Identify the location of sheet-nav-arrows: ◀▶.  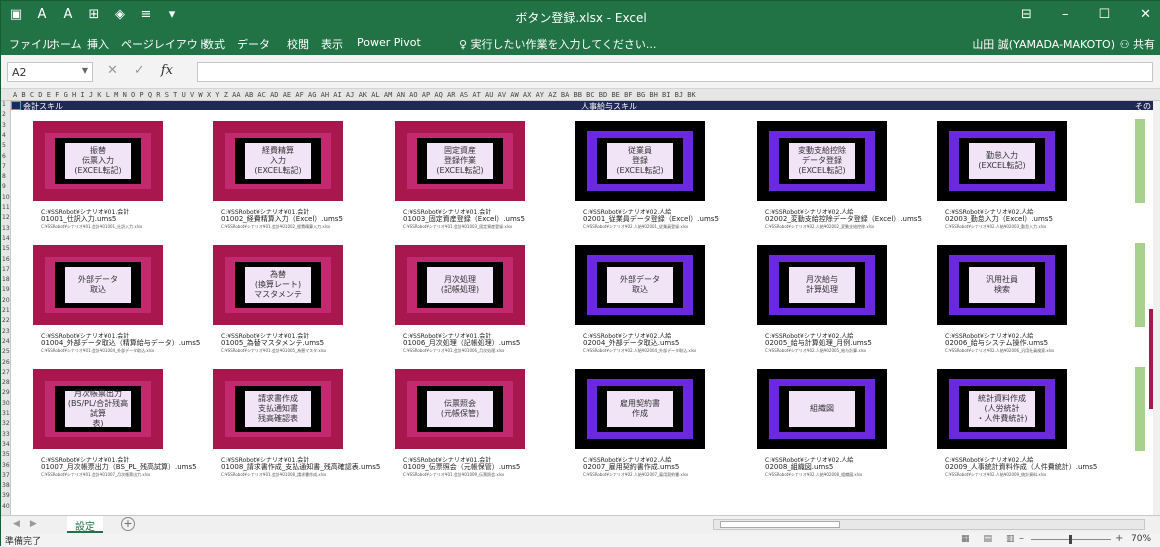
(30, 524).